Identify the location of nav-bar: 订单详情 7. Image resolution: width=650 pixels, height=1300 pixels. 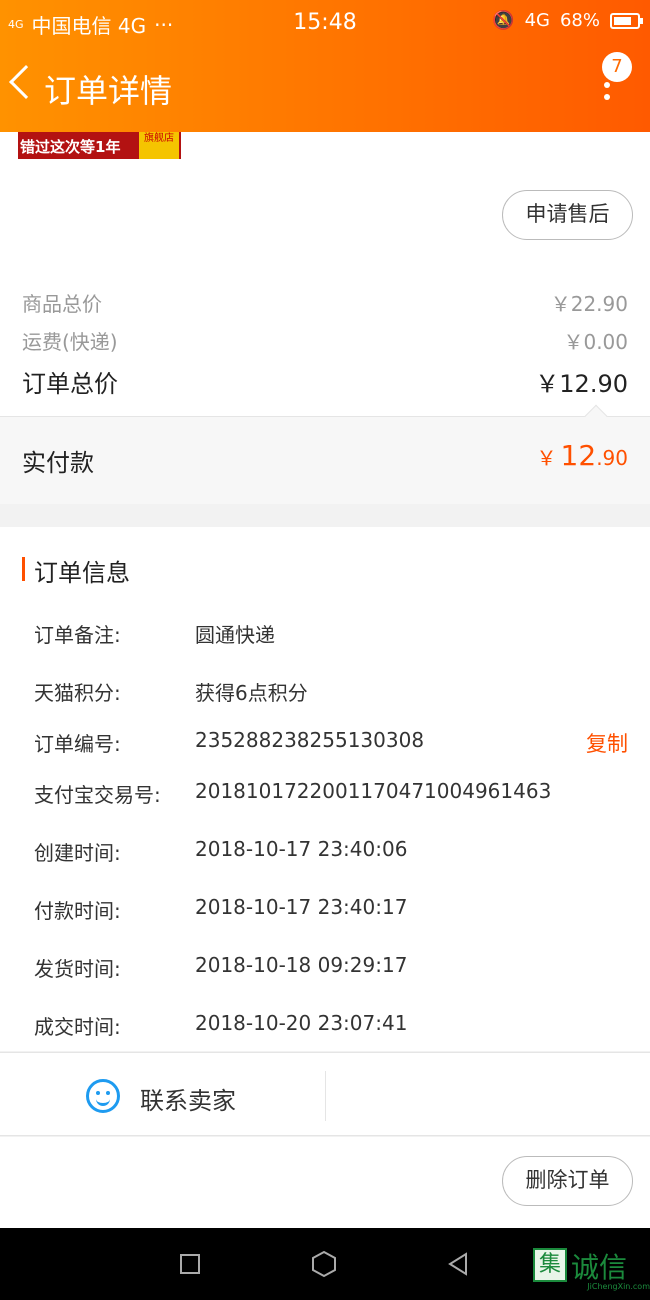
(325, 85).